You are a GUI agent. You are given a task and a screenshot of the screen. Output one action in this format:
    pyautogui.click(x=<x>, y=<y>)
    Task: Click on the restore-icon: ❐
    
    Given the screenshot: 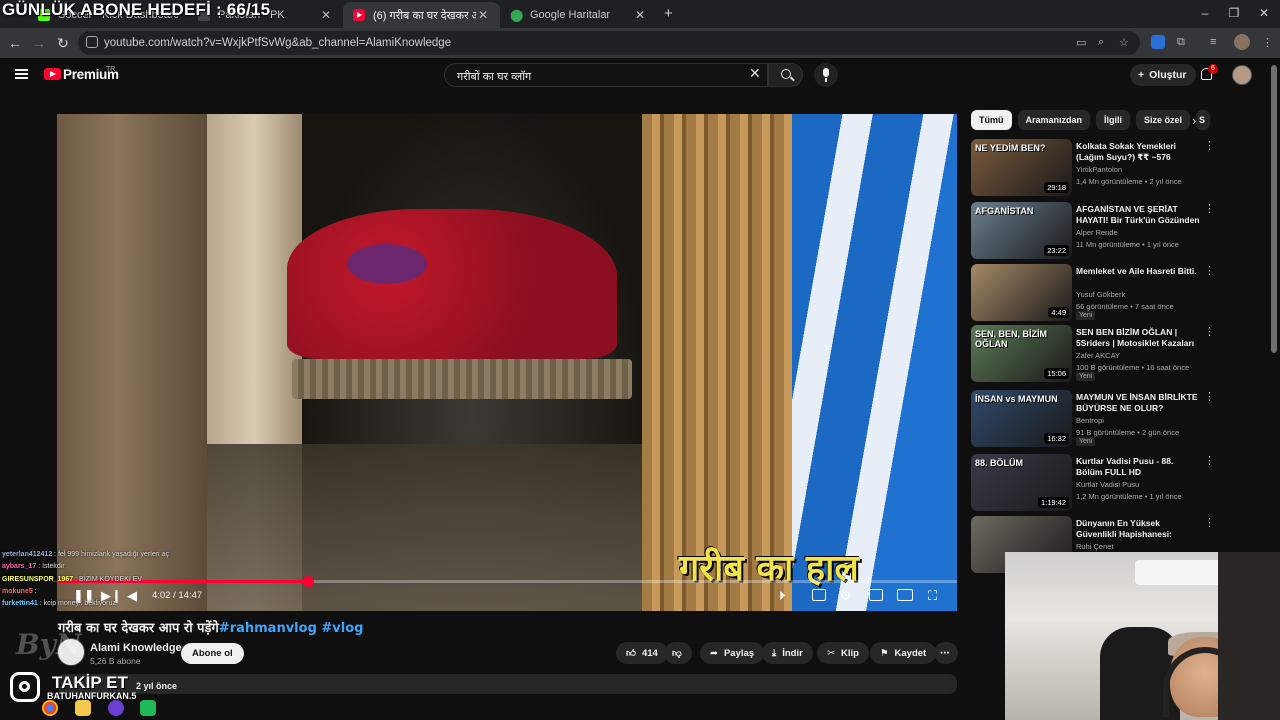 What is the action you would take?
    pyautogui.click(x=1234, y=13)
    